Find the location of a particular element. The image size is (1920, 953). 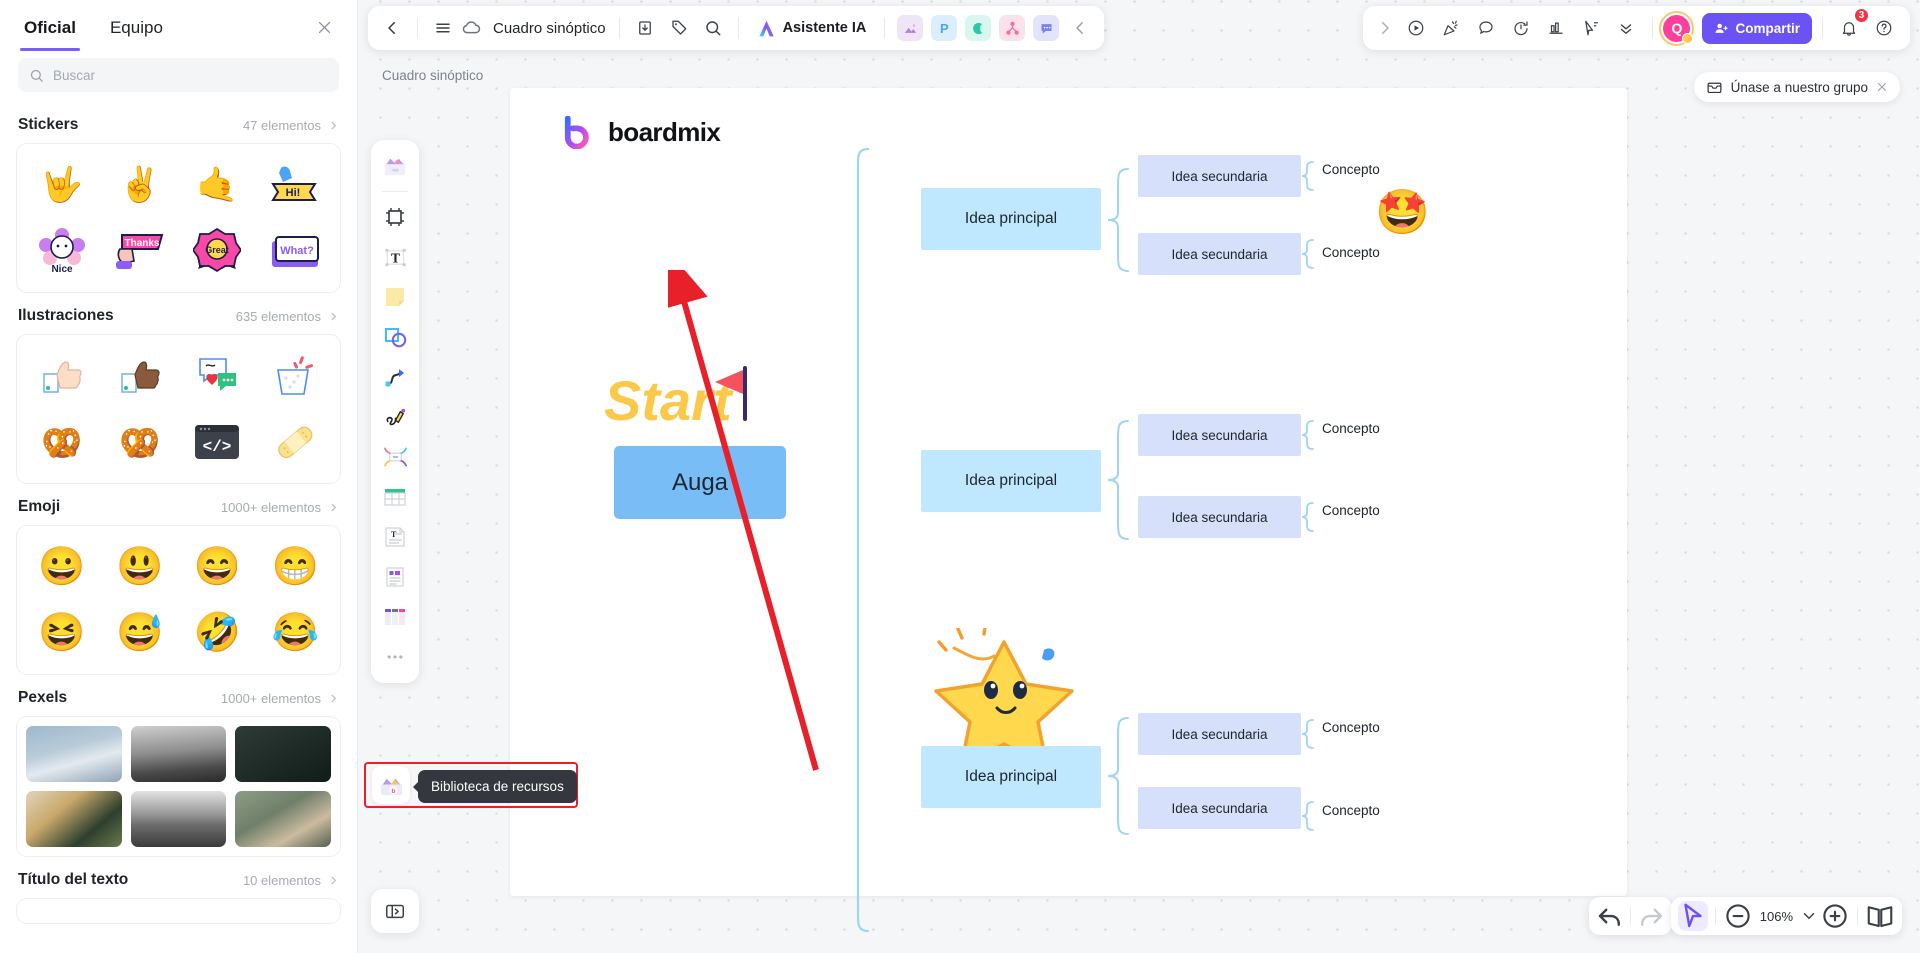

document-title: Cuadro sinóptico is located at coordinates (550, 28).